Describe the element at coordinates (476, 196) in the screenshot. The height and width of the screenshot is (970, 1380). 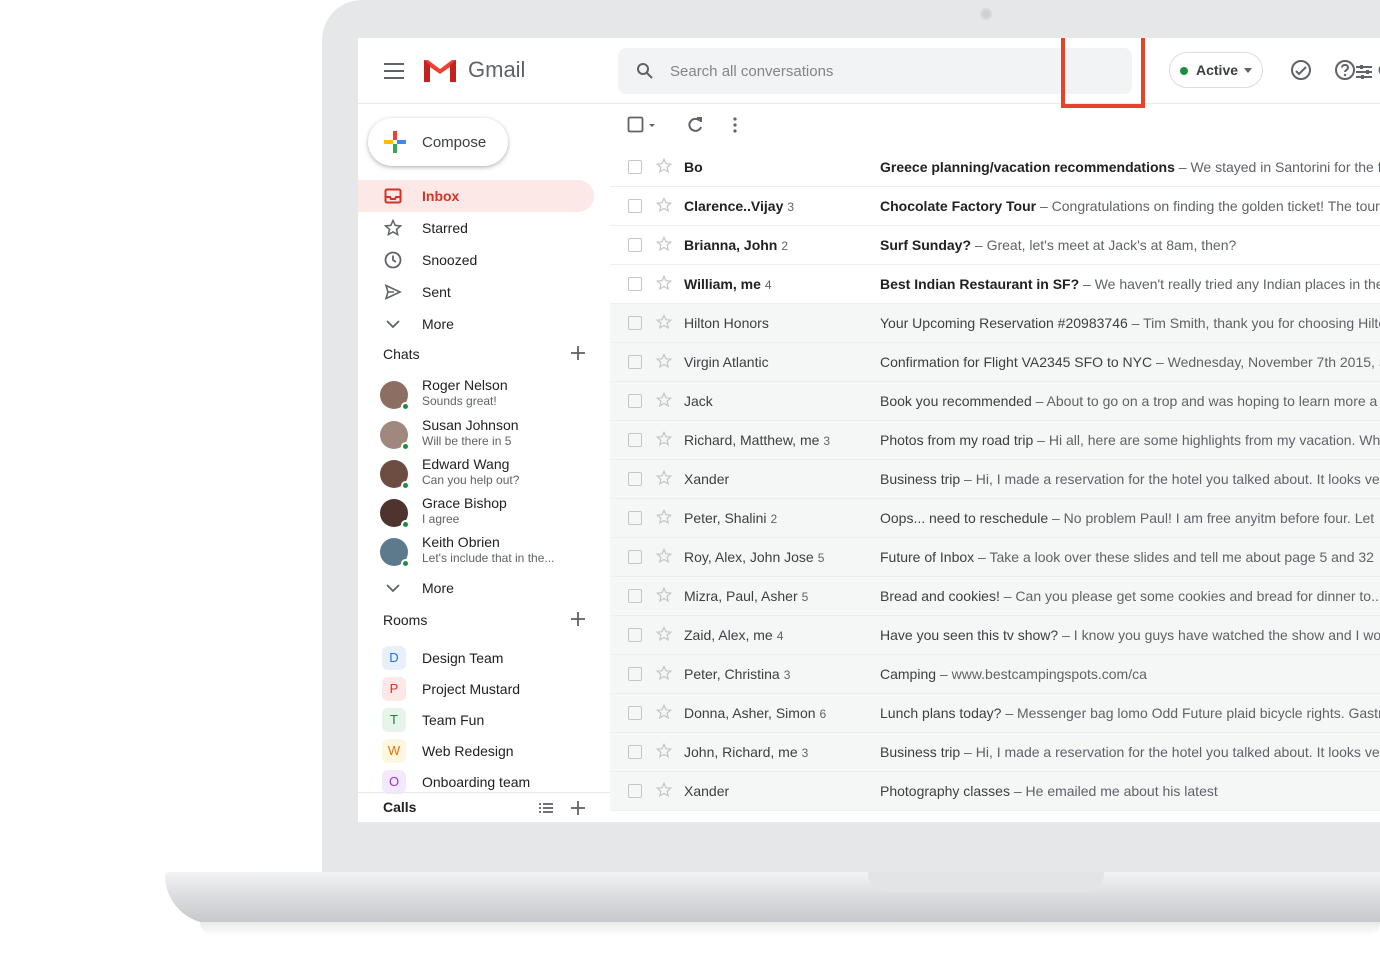
I see `sidebar-item-inbox: Inbox` at that location.